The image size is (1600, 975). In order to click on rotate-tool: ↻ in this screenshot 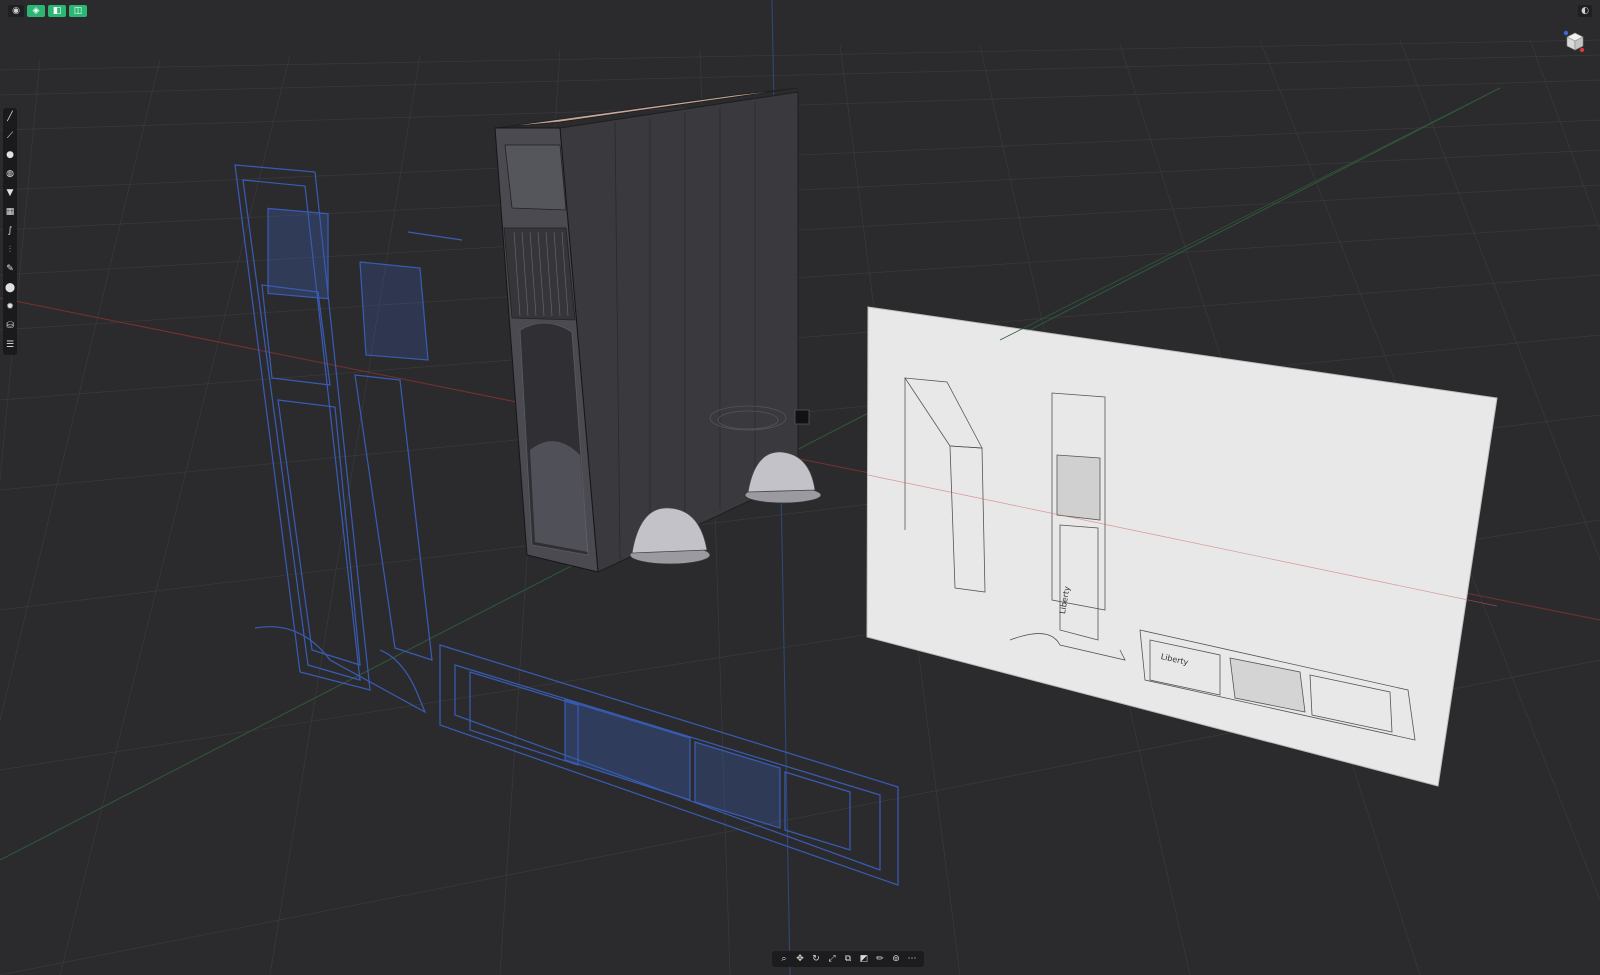, I will do `click(816, 959)`.